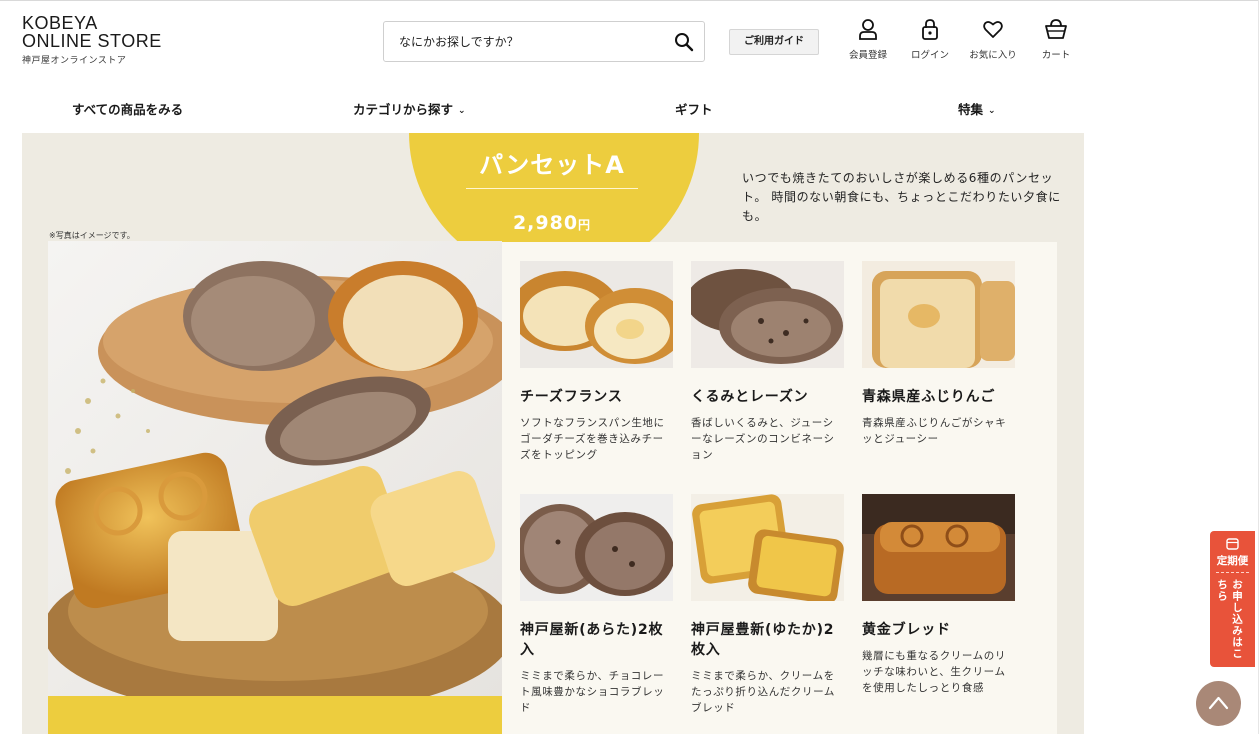 The image size is (1259, 734). Describe the element at coordinates (552, 188) in the screenshot. I see `title-divider` at that location.